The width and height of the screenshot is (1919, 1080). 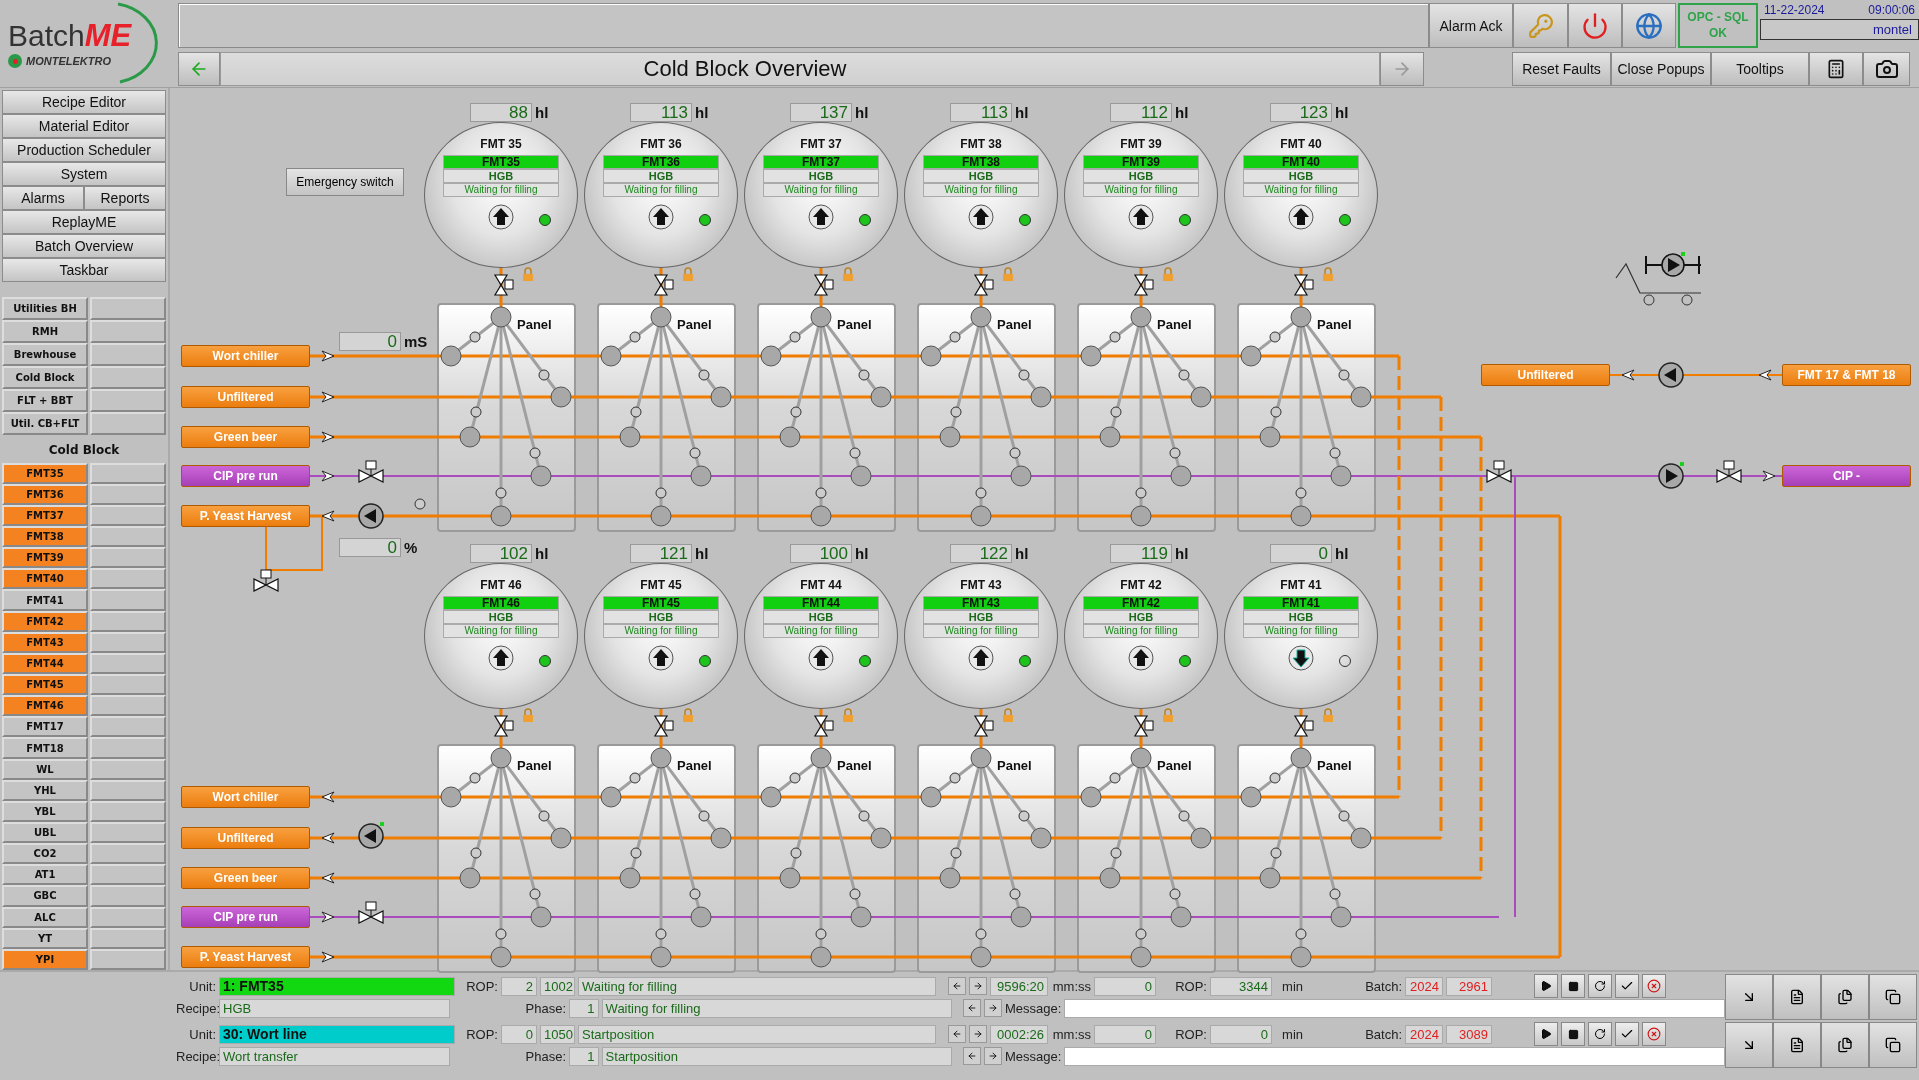 I want to click on unit-button: GBC, so click(x=45, y=896).